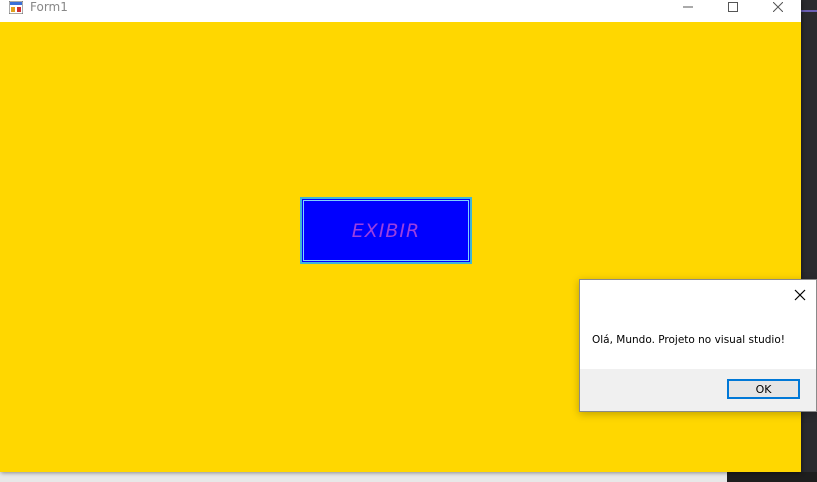 The image size is (817, 482). I want to click on message-box-close-button, so click(800, 295).